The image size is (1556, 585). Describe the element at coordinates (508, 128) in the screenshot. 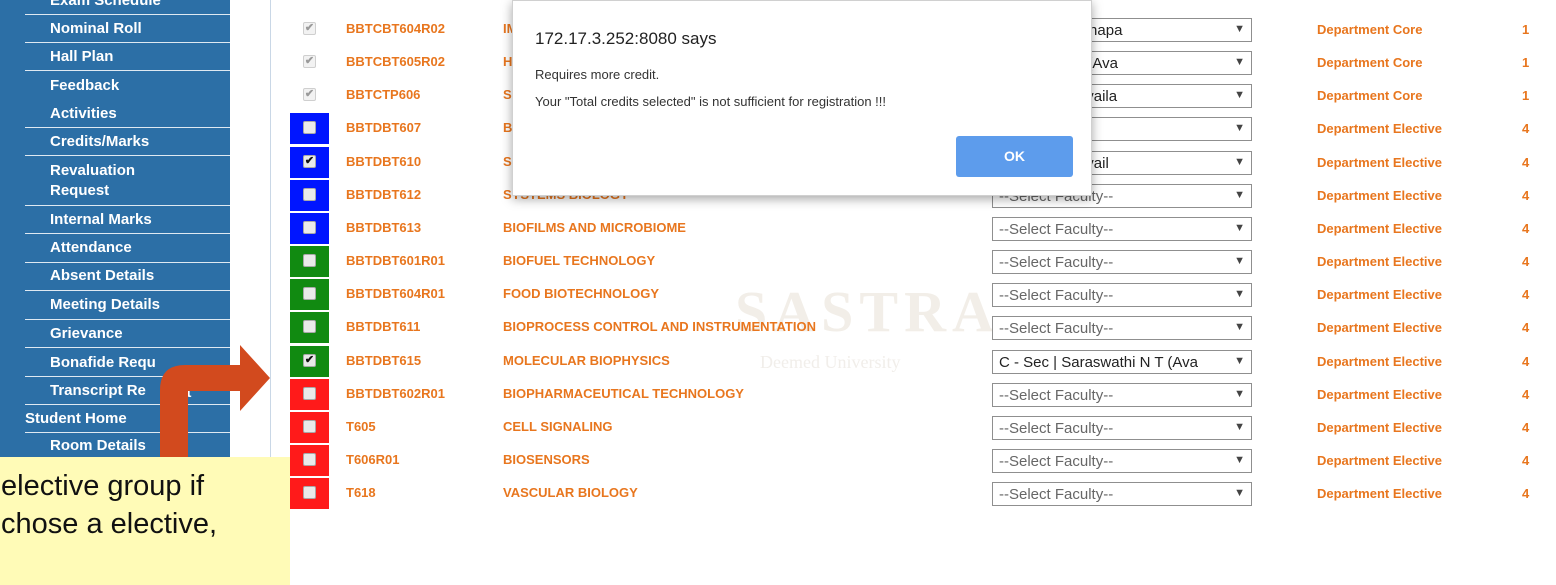

I see `course-title: B` at that location.